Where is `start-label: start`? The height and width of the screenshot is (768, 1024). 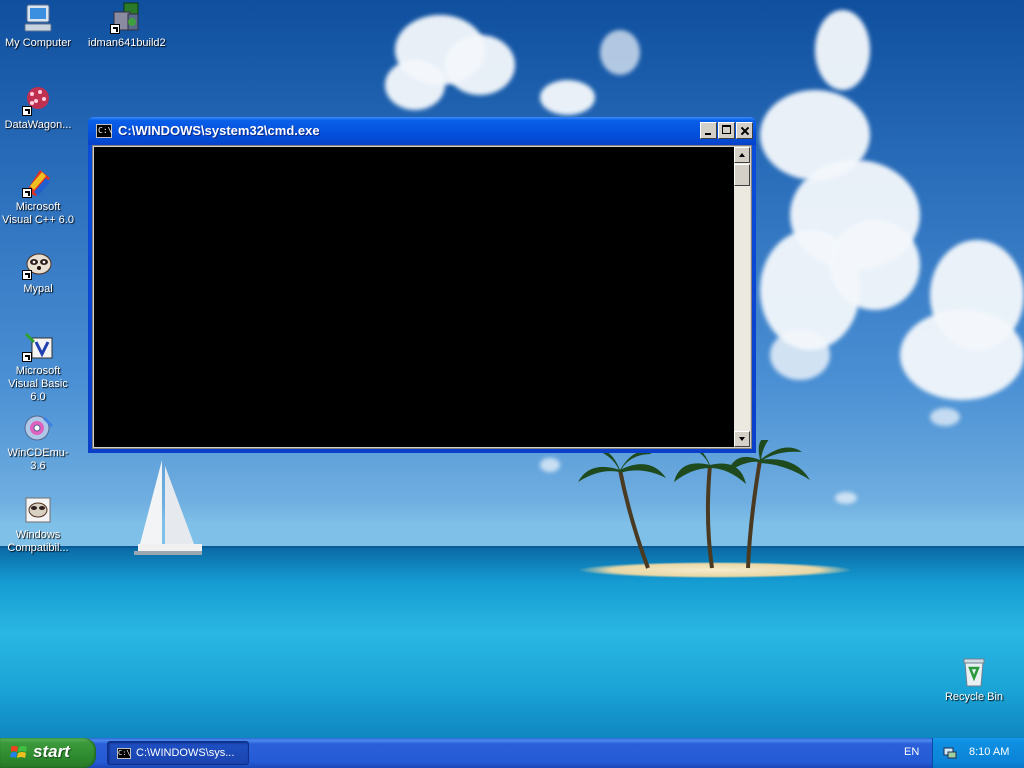 start-label: start is located at coordinates (51, 751).